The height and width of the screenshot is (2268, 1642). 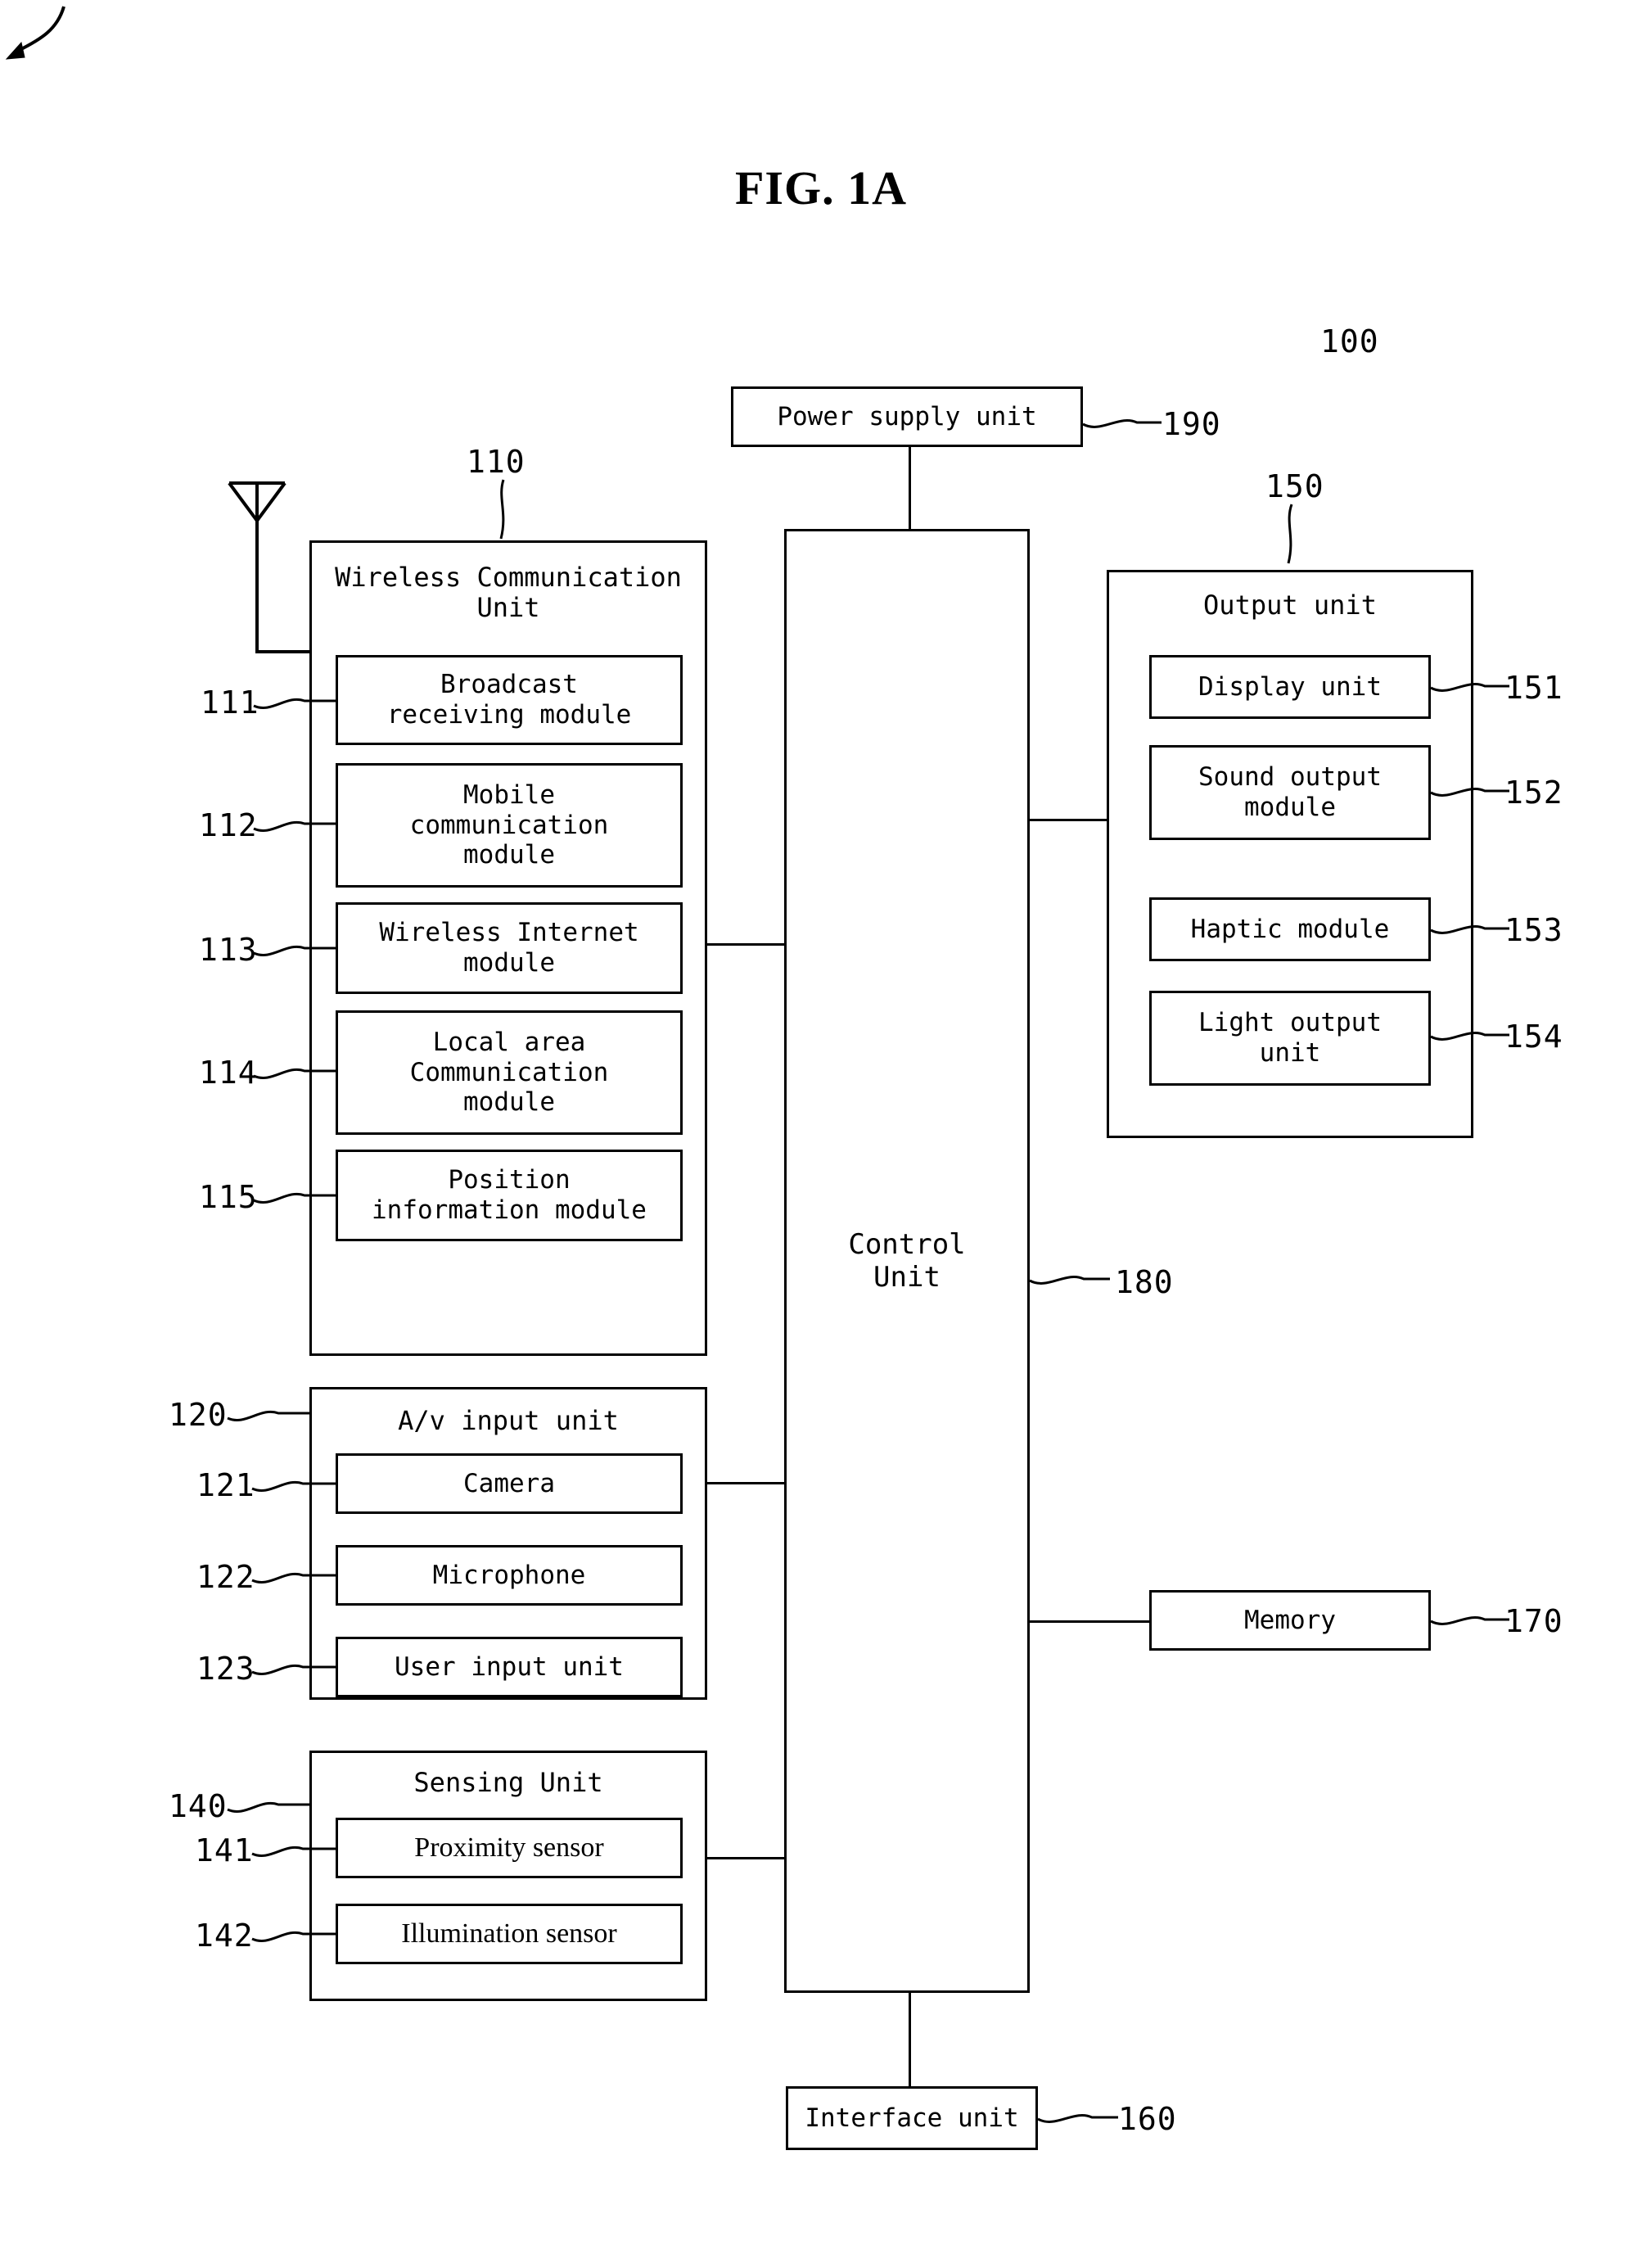 What do you see at coordinates (1144, 1282) in the screenshot?
I see `ref-label-180: 180` at bounding box center [1144, 1282].